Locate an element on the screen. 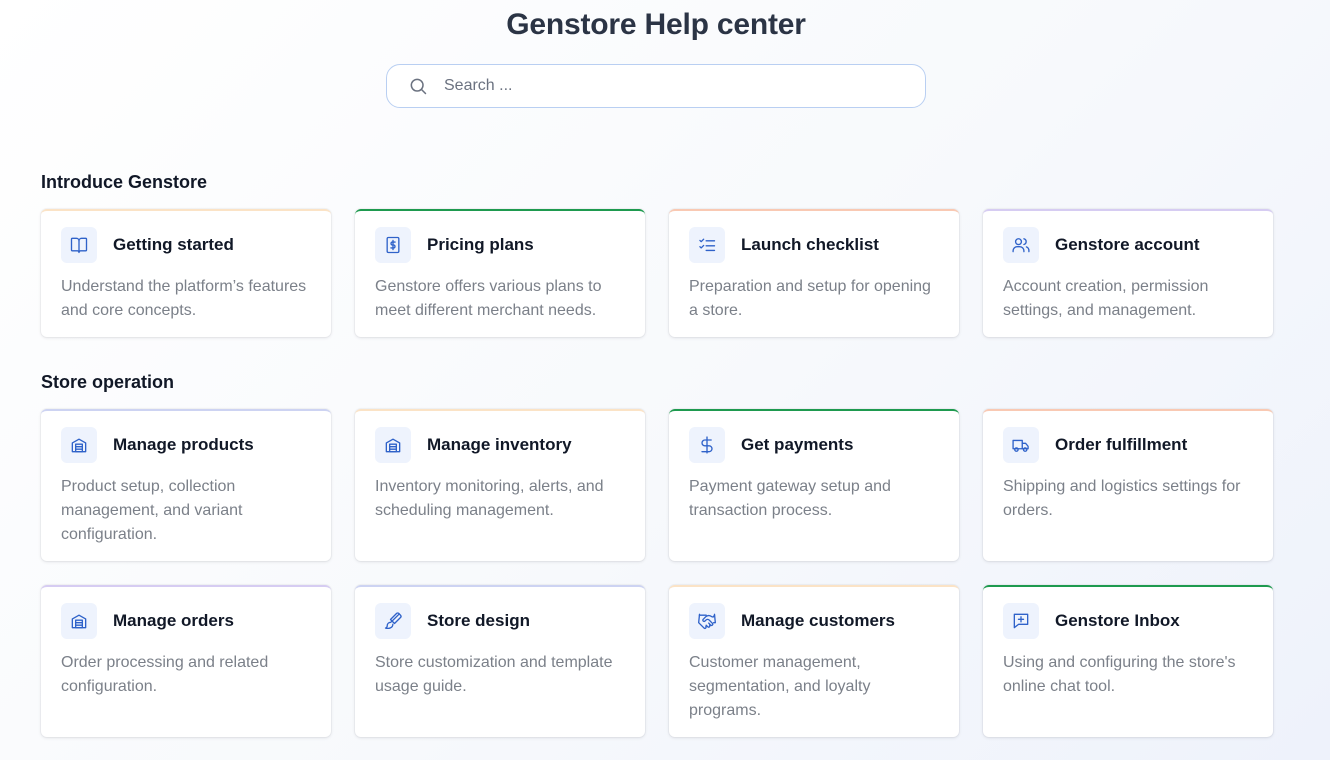 This screenshot has width=1330, height=760. card-header: Manage inventory is located at coordinates (500, 445).